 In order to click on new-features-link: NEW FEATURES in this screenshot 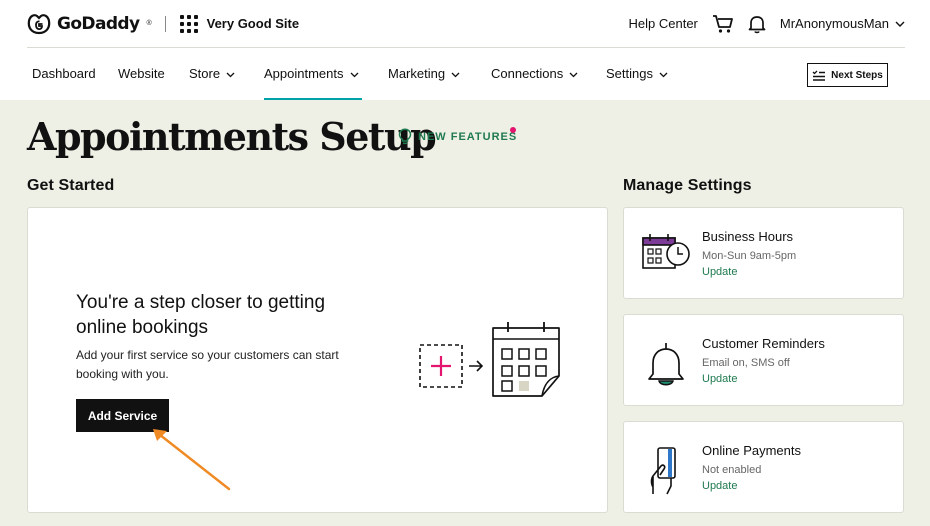, I will do `click(457, 136)`.